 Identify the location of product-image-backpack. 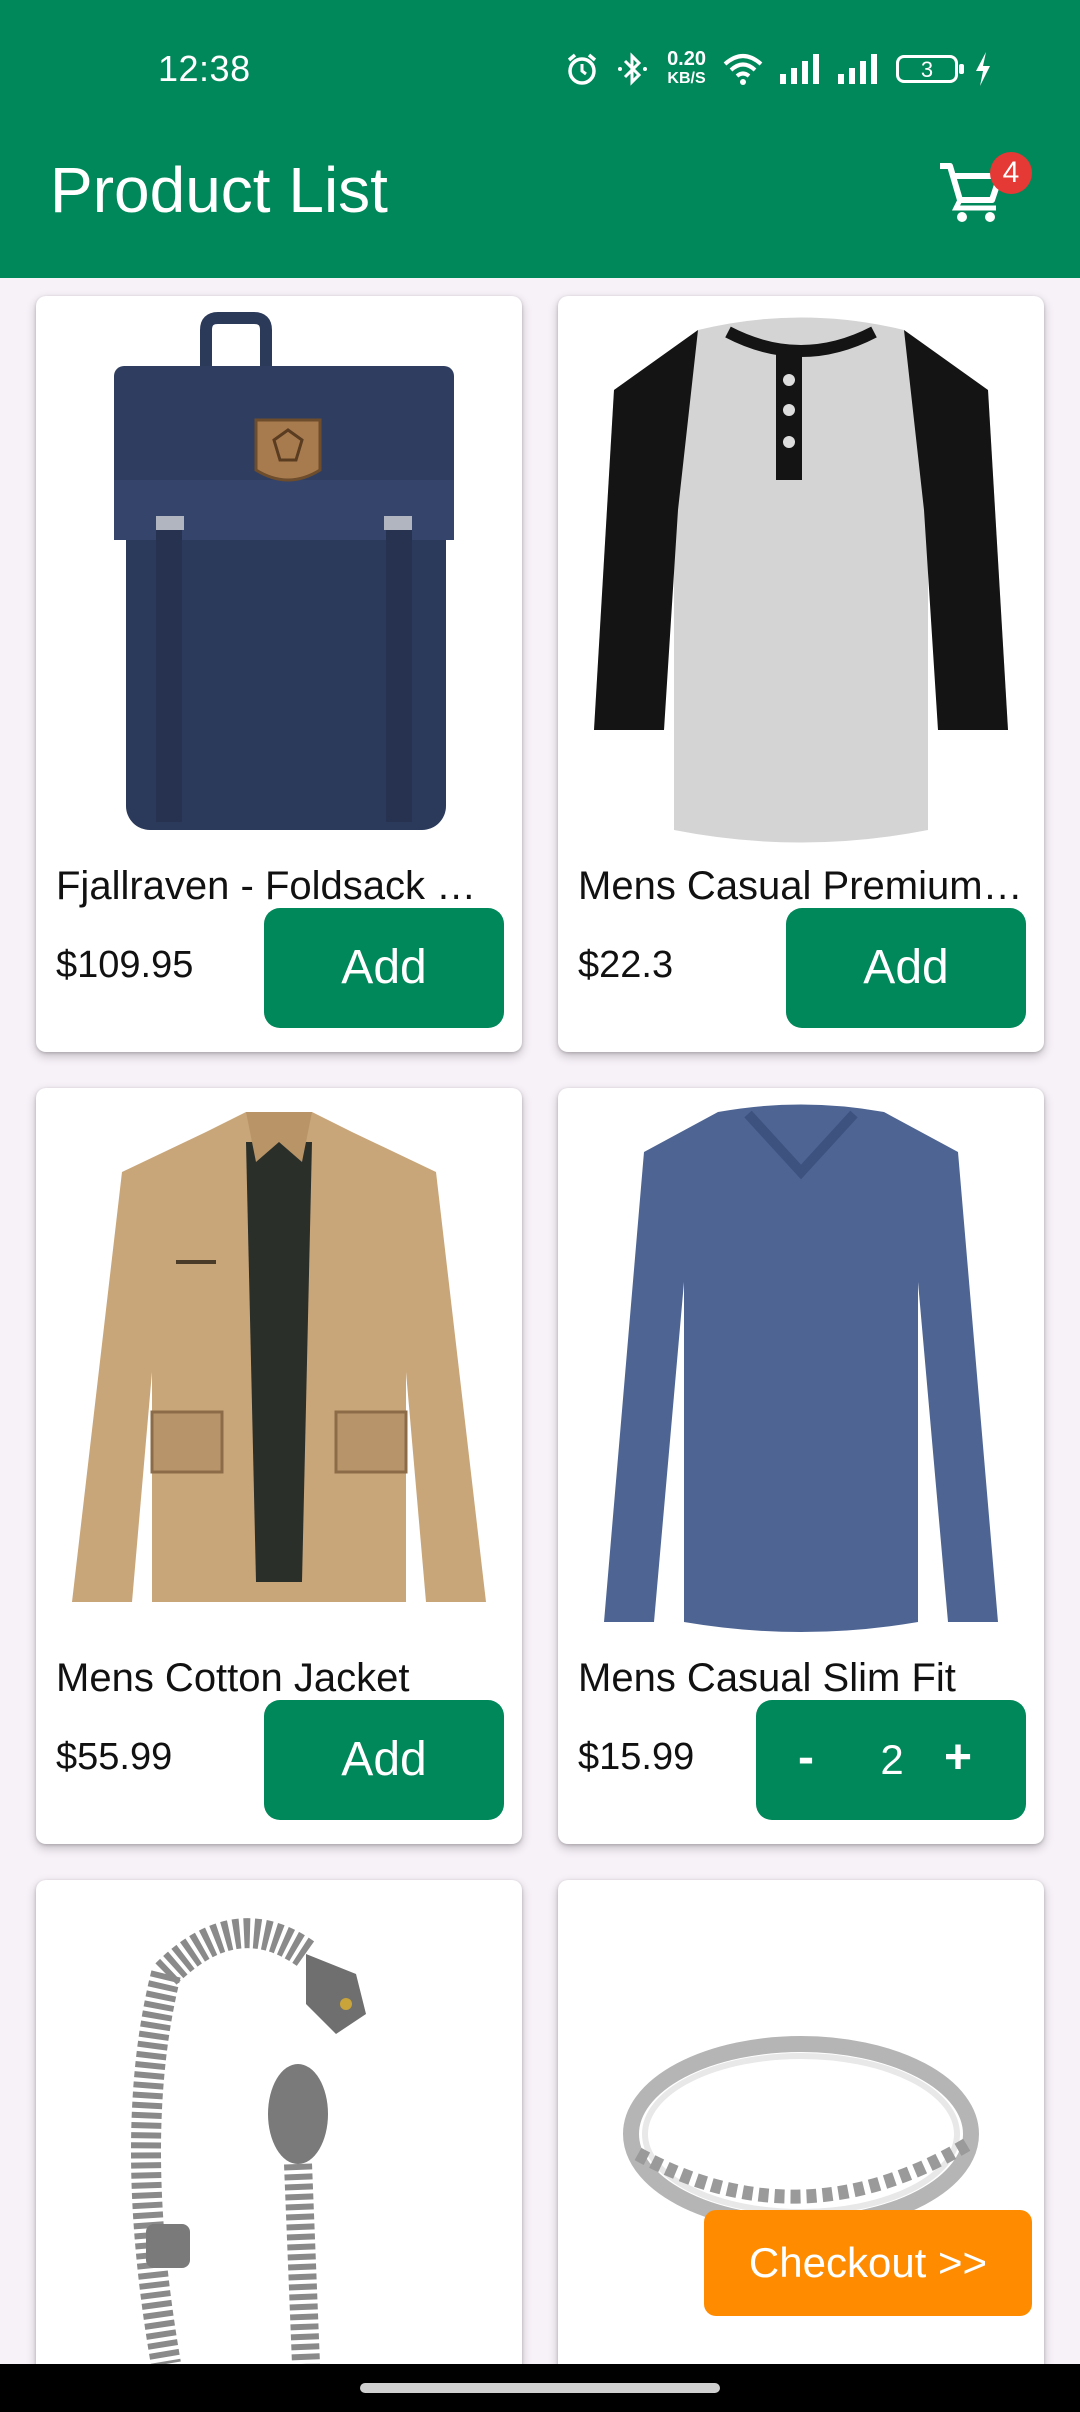
(284, 571).